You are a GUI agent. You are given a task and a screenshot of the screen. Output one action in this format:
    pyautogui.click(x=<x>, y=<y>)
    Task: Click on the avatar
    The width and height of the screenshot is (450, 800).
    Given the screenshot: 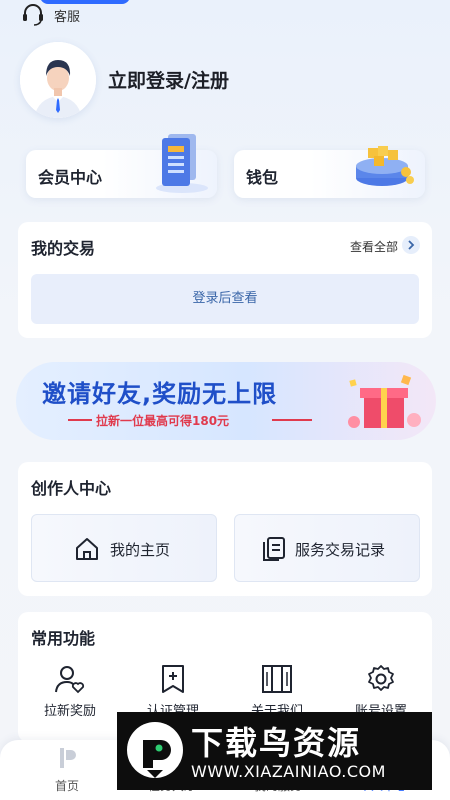 What is the action you would take?
    pyautogui.click(x=58, y=80)
    